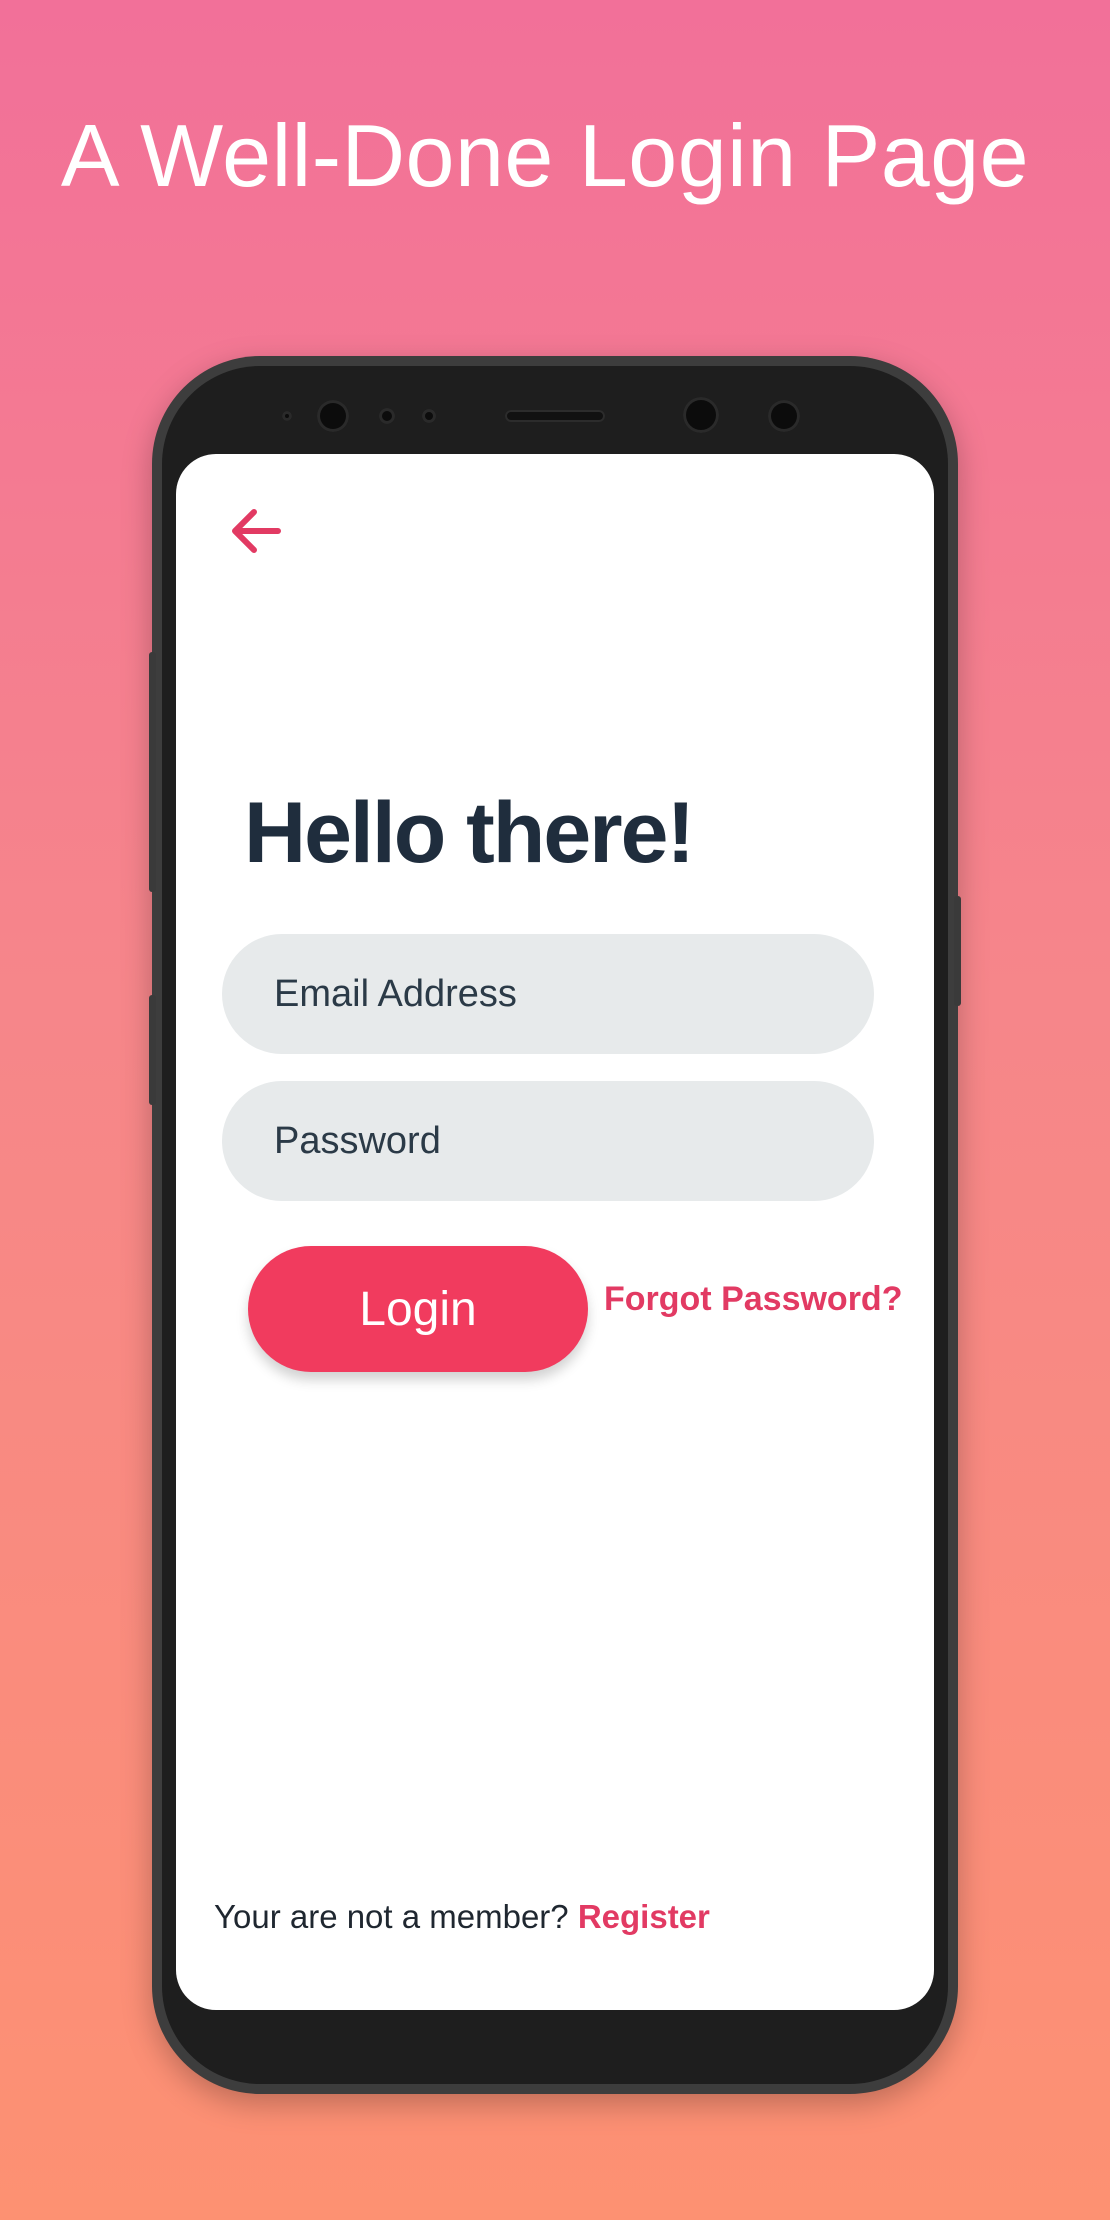 This screenshot has width=1110, height=2220. What do you see at coordinates (418, 1309) in the screenshot?
I see `login-button: Login` at bounding box center [418, 1309].